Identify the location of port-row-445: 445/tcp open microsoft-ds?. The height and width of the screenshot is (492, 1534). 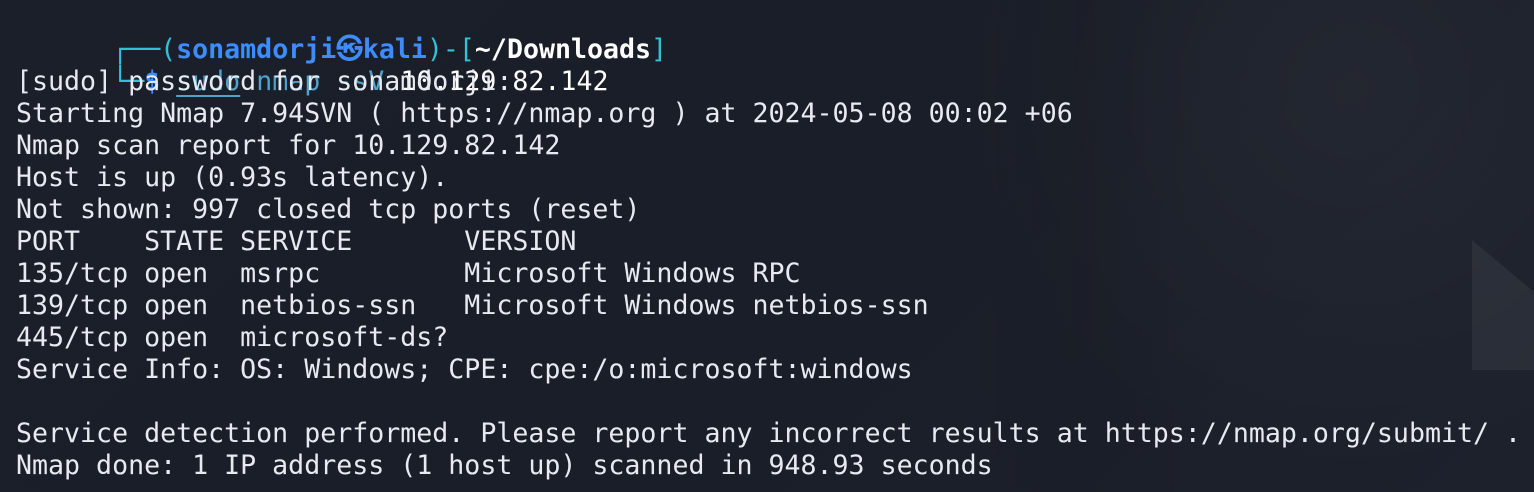
(232, 337).